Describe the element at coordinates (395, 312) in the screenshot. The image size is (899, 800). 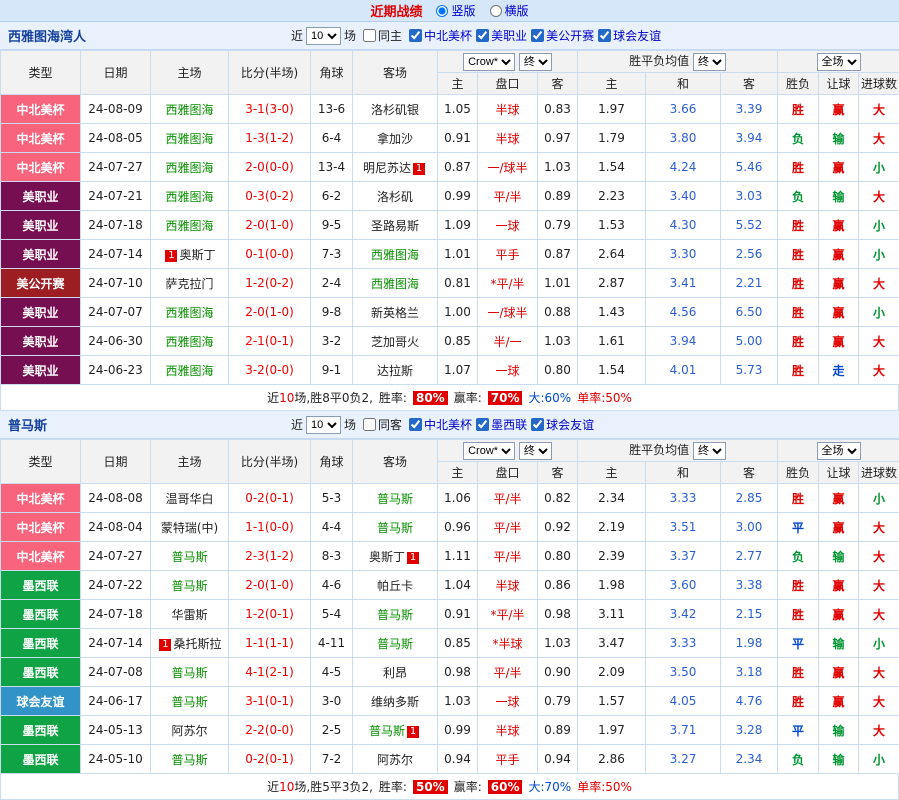
I see `away-team: 新英格兰` at that location.